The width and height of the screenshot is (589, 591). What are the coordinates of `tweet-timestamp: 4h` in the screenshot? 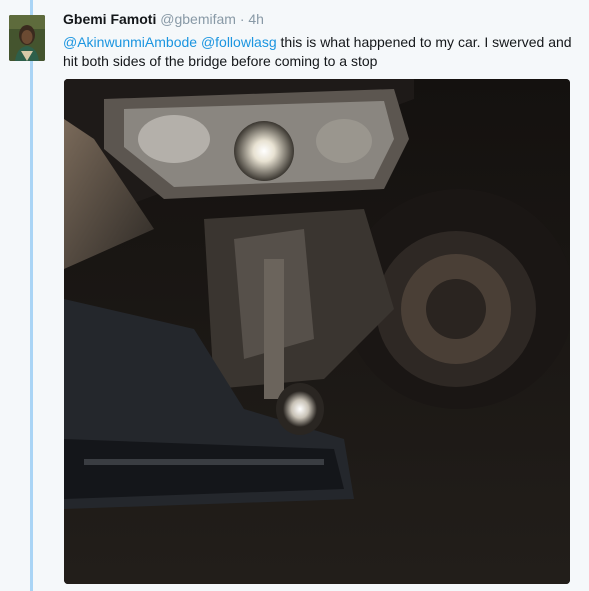 It's located at (256, 19).